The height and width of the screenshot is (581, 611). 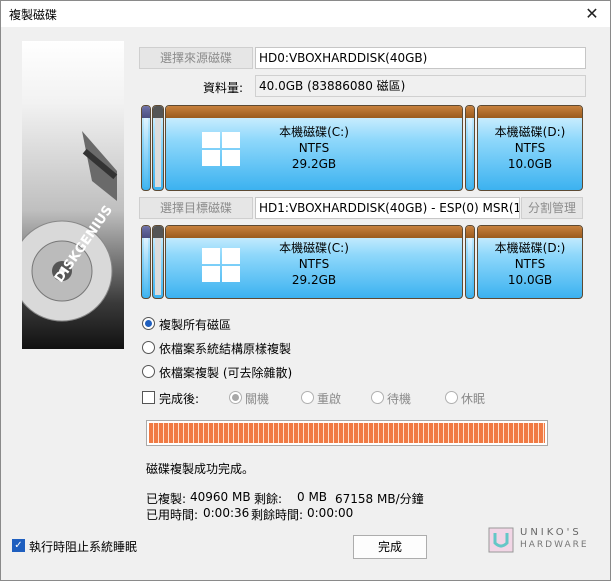 I want to click on partition-d-name: 本機磁碟(D:), so click(x=530, y=132).